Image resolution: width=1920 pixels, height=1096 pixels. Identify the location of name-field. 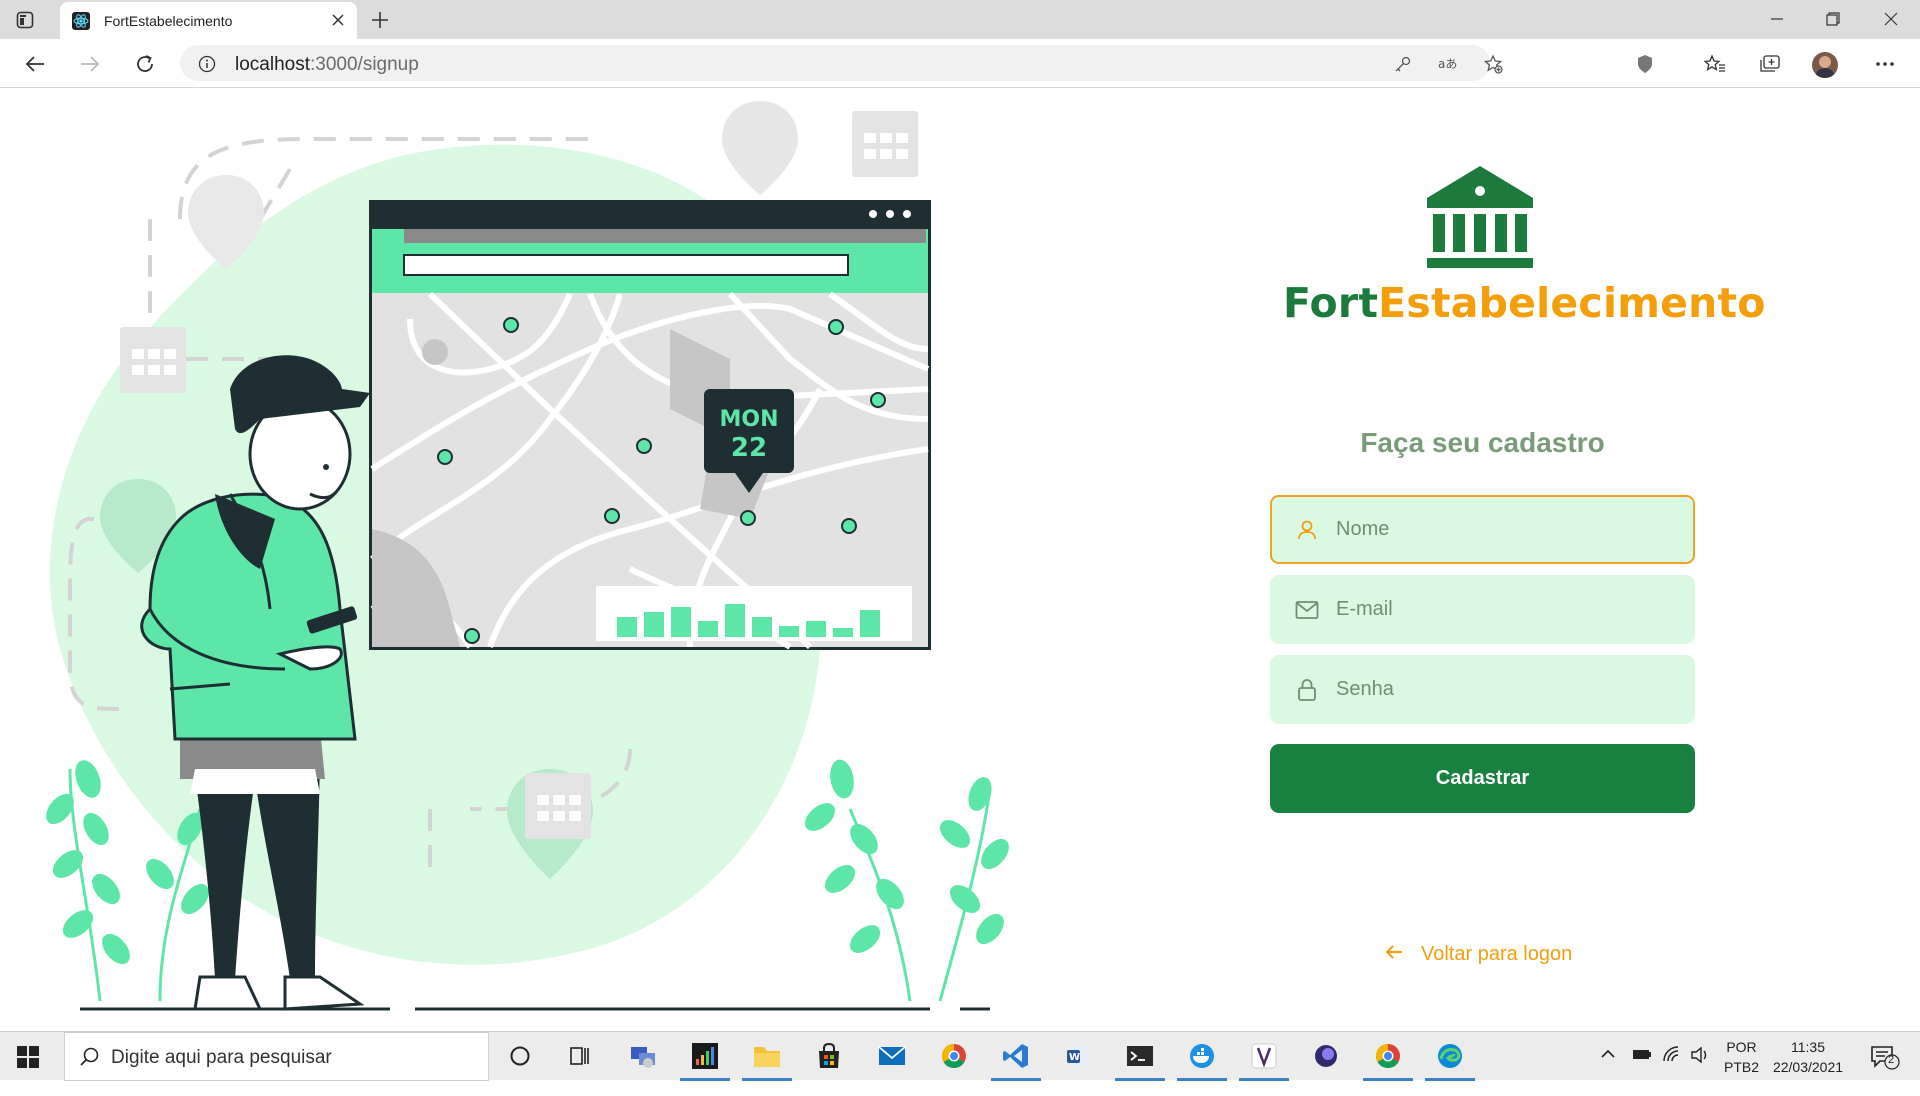
(1482, 529).